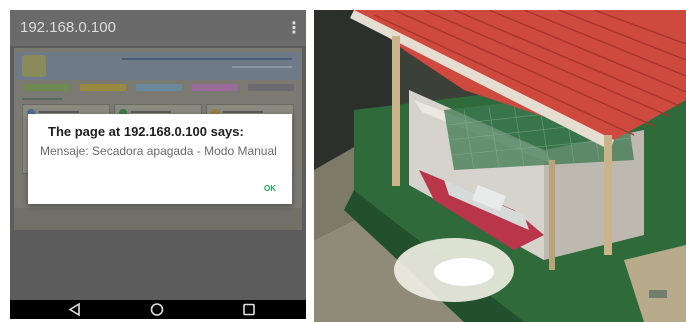  What do you see at coordinates (75, 309) in the screenshot?
I see `back-triangle-icon` at bounding box center [75, 309].